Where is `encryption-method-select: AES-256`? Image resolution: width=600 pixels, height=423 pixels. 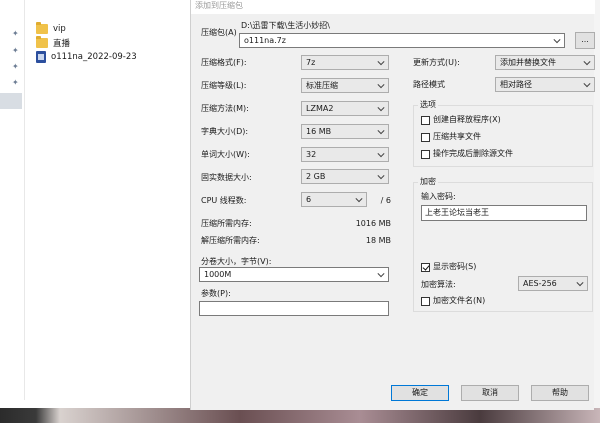 encryption-method-select: AES-256 is located at coordinates (553, 283).